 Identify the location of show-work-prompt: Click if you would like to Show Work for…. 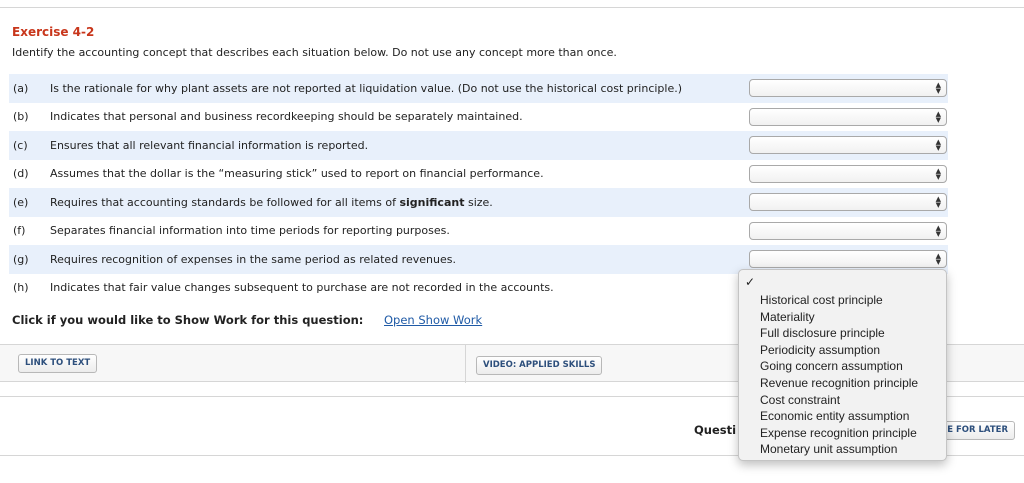
(188, 320).